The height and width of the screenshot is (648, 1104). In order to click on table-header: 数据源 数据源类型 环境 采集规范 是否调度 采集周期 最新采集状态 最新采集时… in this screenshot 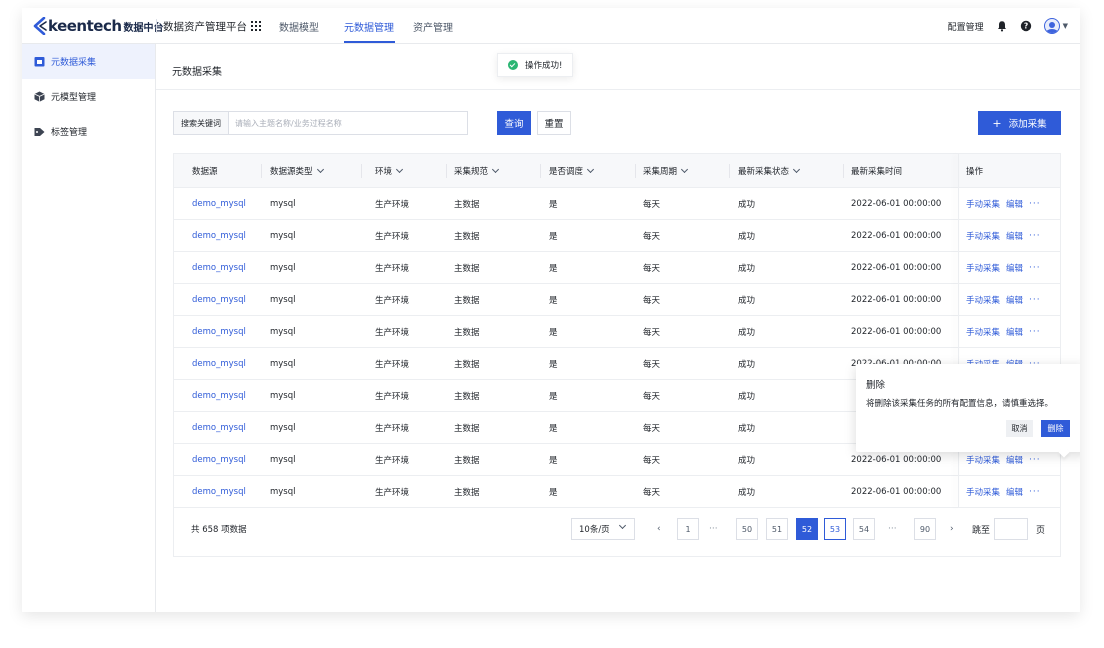, I will do `click(617, 171)`.